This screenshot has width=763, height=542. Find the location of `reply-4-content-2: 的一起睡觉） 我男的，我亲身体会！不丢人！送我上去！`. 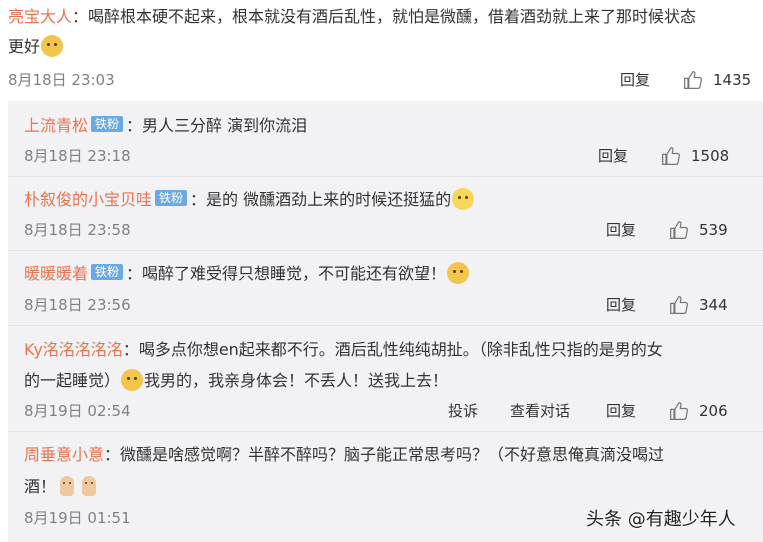

reply-4-content-2: 的一起睡觉） 我男的，我亲身体会！不丢人！送我上去！ is located at coordinates (236, 381).